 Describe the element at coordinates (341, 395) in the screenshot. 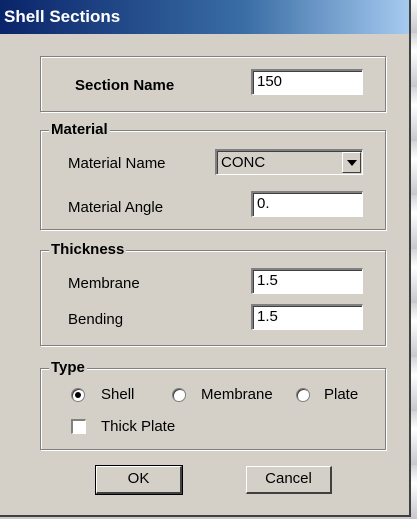

I see `plate-radio-label: Plate` at that location.